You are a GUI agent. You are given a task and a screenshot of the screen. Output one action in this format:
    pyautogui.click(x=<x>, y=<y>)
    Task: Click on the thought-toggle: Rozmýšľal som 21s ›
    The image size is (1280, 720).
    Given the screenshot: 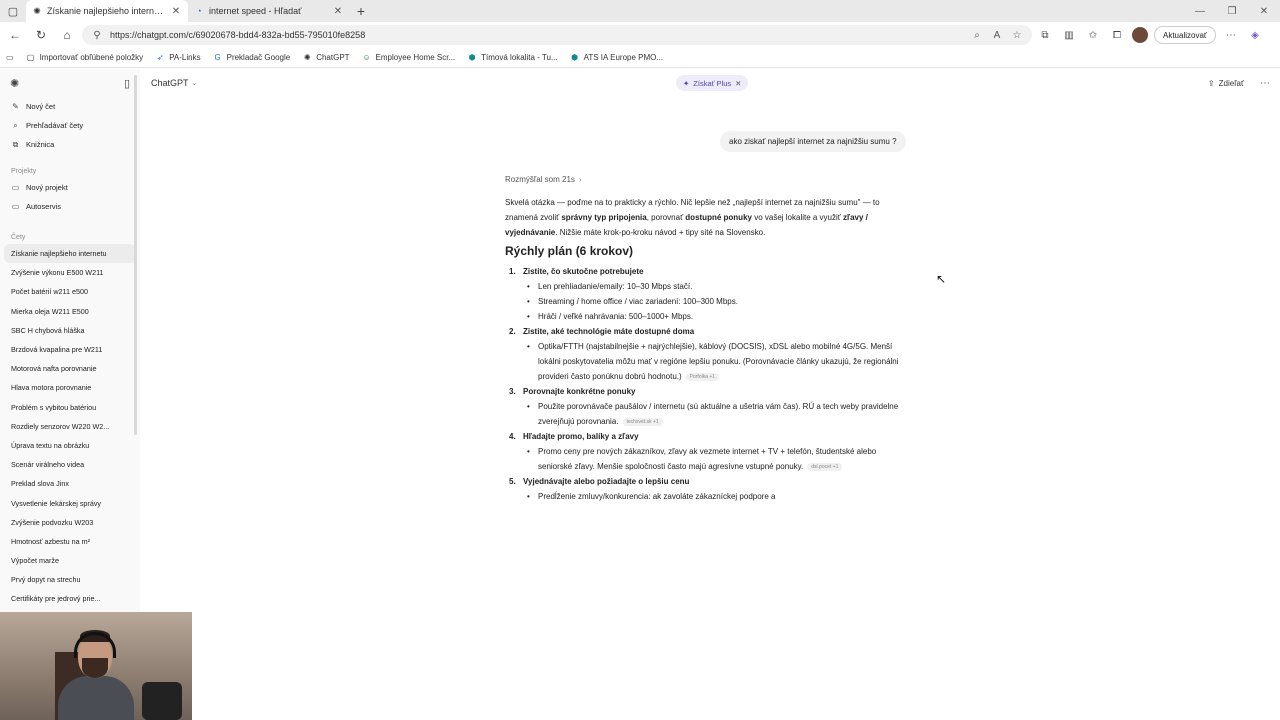 What is the action you would take?
    pyautogui.click(x=543, y=179)
    